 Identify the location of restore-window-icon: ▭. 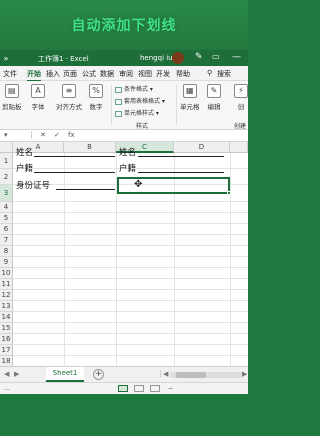
(216, 56).